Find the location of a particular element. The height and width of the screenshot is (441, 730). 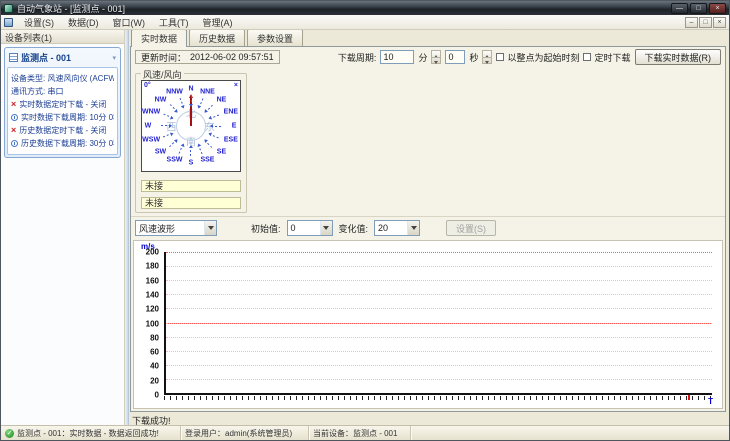

compass-direction-label: NNW is located at coordinates (174, 92).